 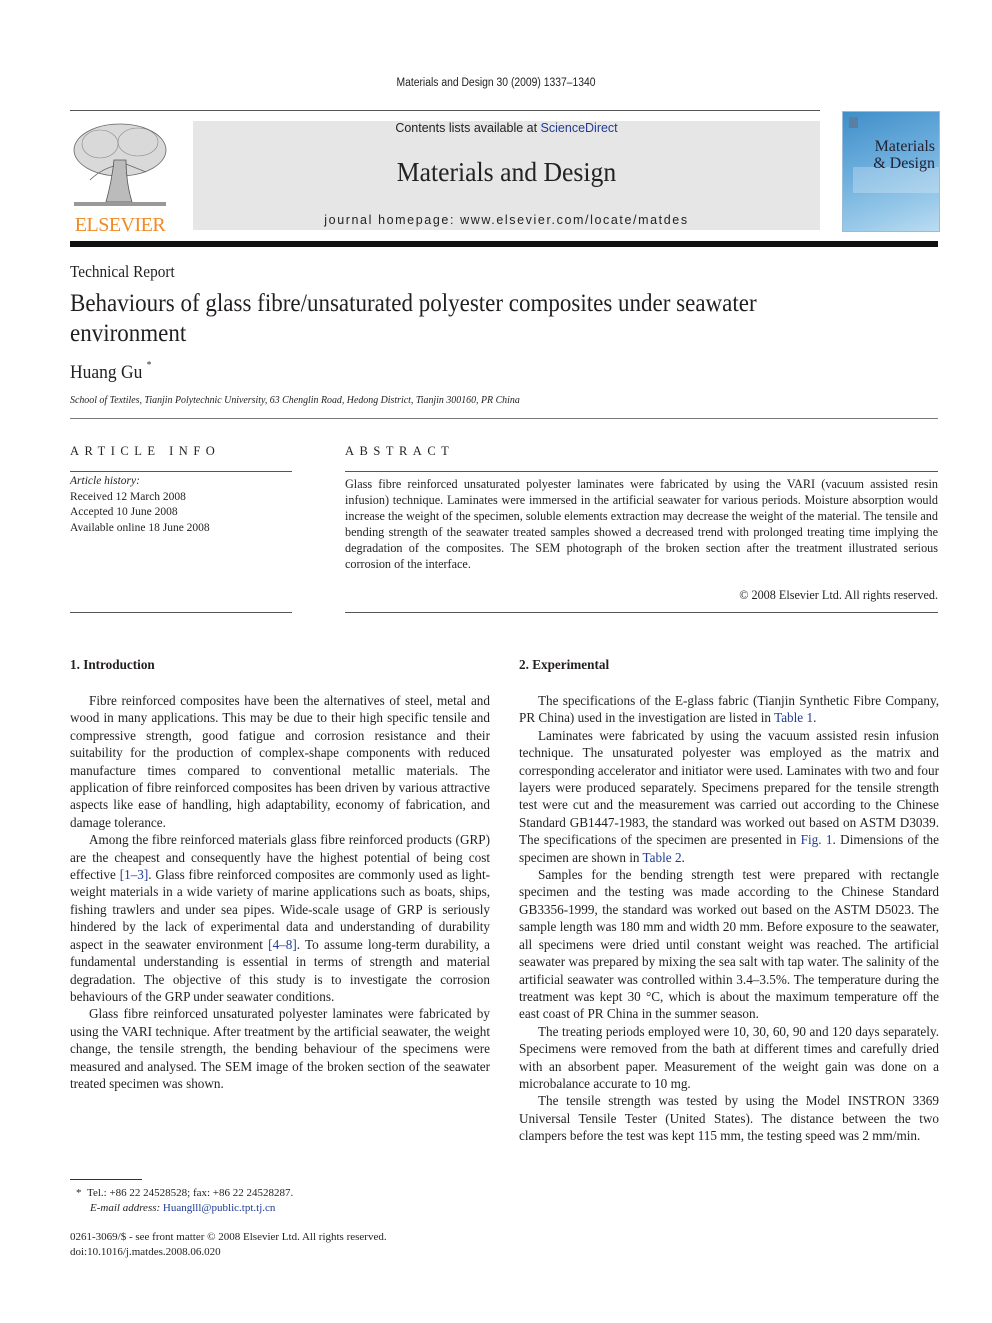 What do you see at coordinates (817, 839) in the screenshot?
I see `fig-1-link: Fig. 1` at bounding box center [817, 839].